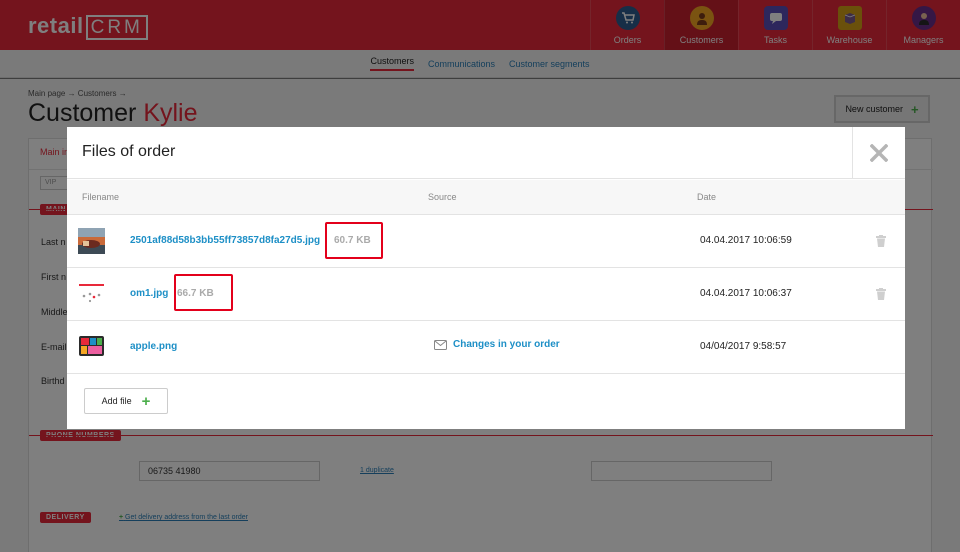  I want to click on file-source: Changes in your order, so click(497, 344).